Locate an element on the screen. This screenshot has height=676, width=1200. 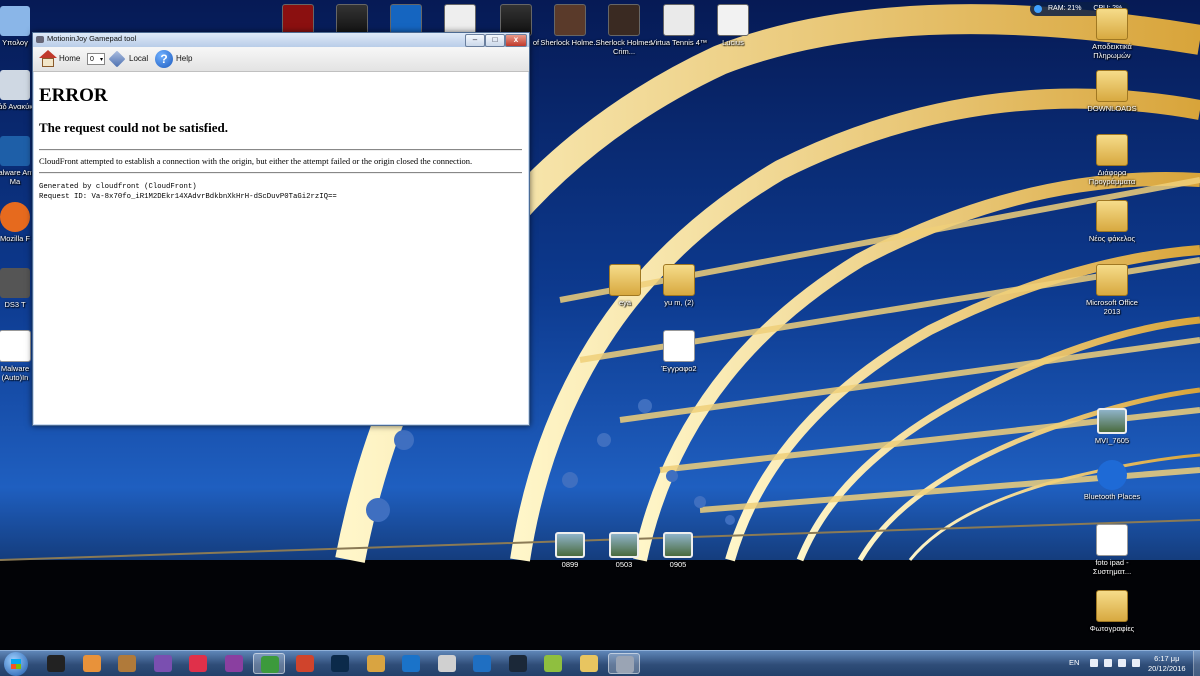
ccleaner-icon is located at coordinates (304, 663).